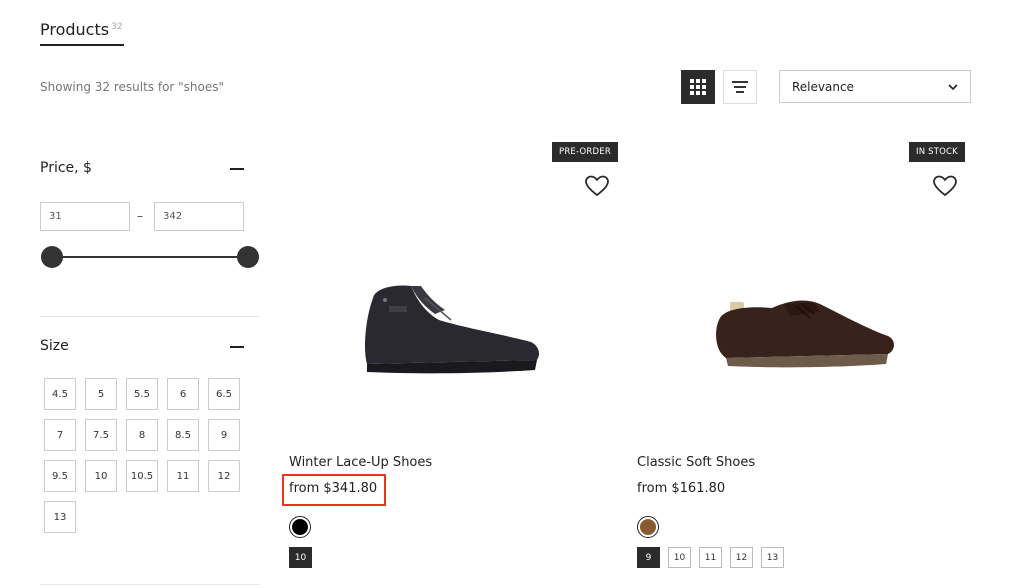  Describe the element at coordinates (142, 394) in the screenshot. I see `size-option: 5.5` at that location.